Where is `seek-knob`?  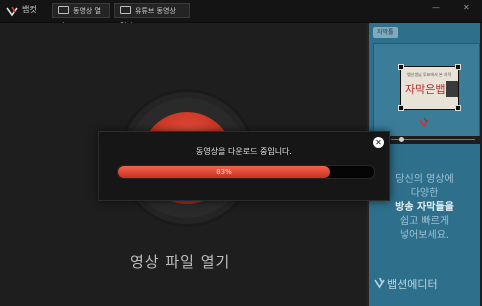
seek-knob is located at coordinates (401, 139).